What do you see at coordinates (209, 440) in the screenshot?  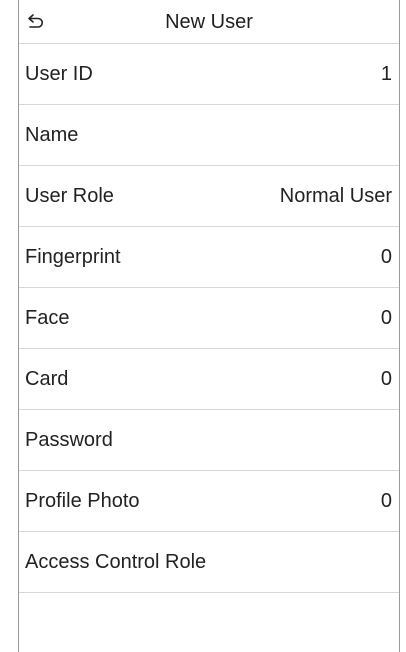 I see `row-password: Password` at bounding box center [209, 440].